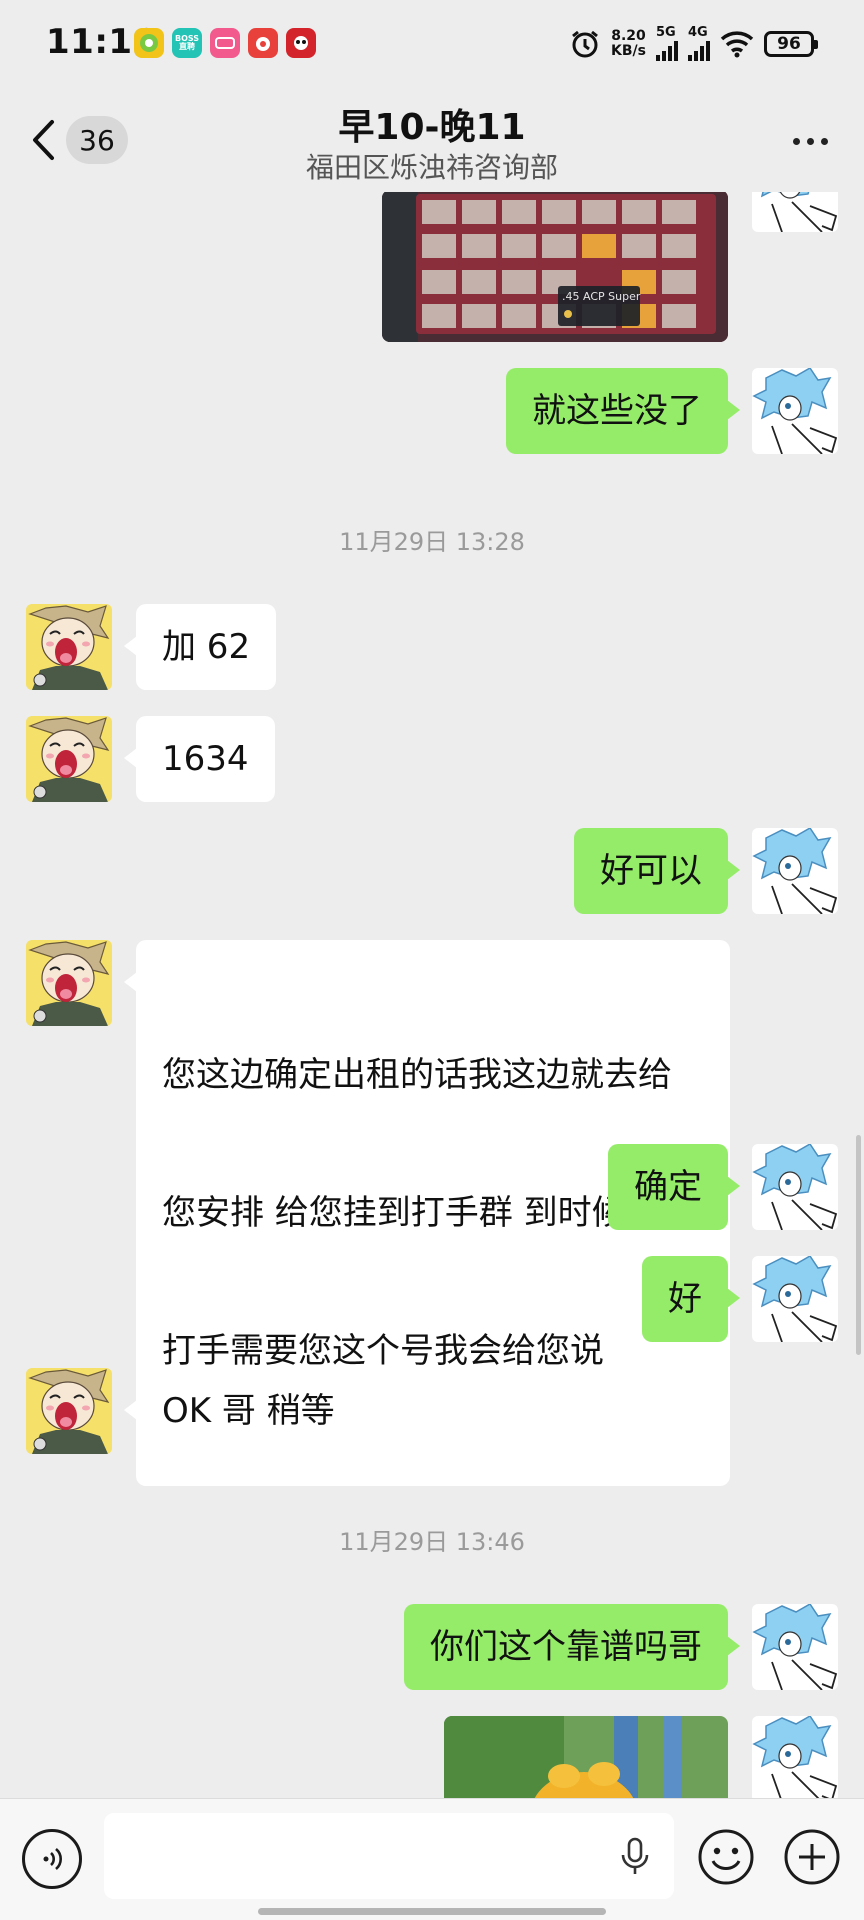  Describe the element at coordinates (666, 32) in the screenshot. I see `signal-5g-label: 5G` at that location.